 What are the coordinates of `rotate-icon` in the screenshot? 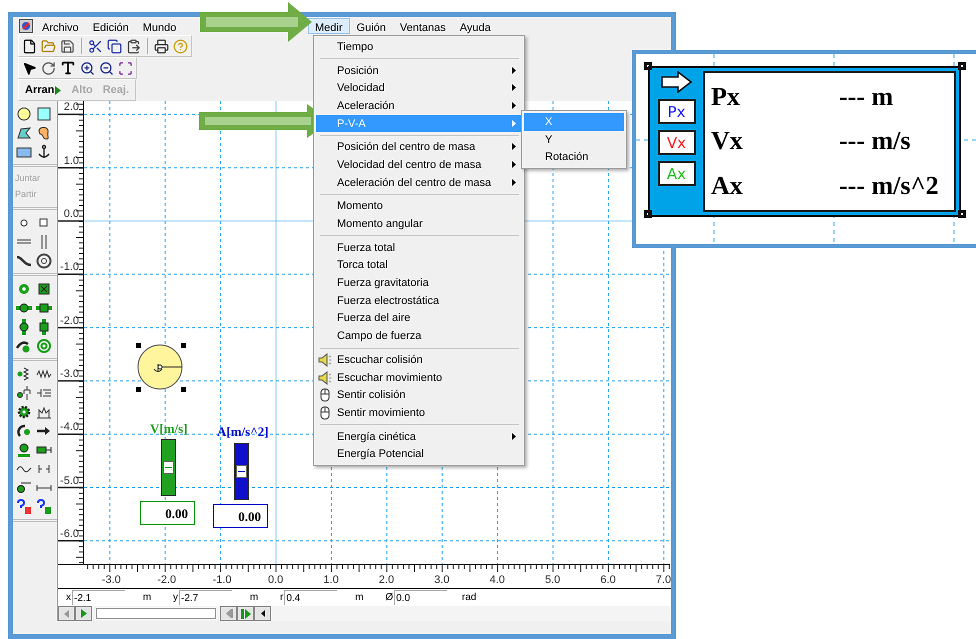 It's located at (48, 68).